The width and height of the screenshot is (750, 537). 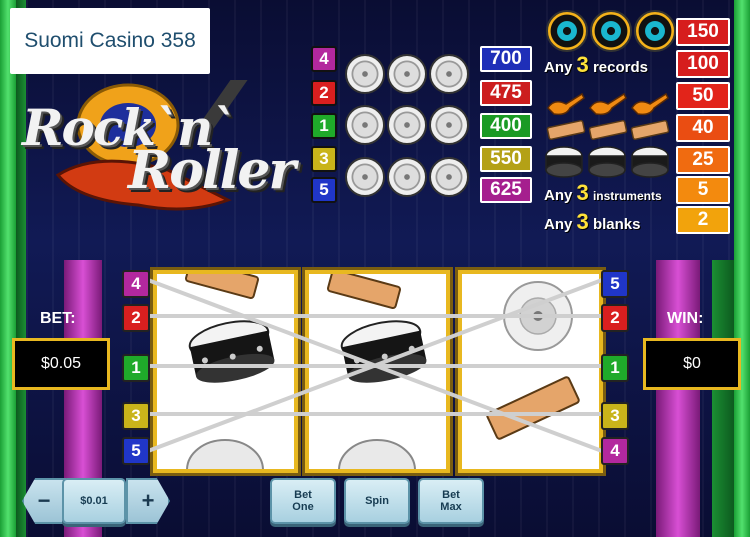 What do you see at coordinates (506, 93) in the screenshot?
I see `payline-payout: 475` at bounding box center [506, 93].